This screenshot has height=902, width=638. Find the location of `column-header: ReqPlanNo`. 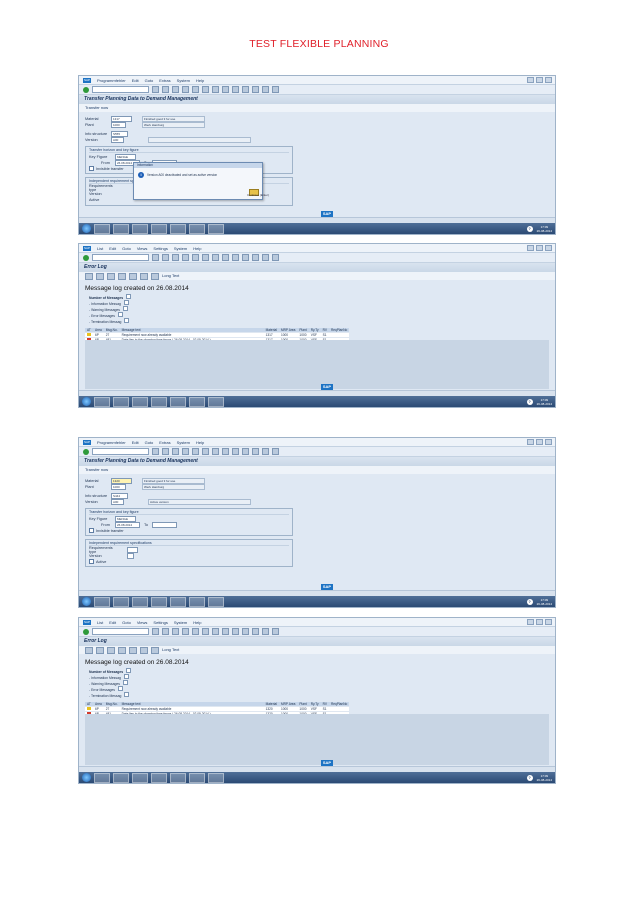

column-header: ReqPlanNo is located at coordinates (339, 330).